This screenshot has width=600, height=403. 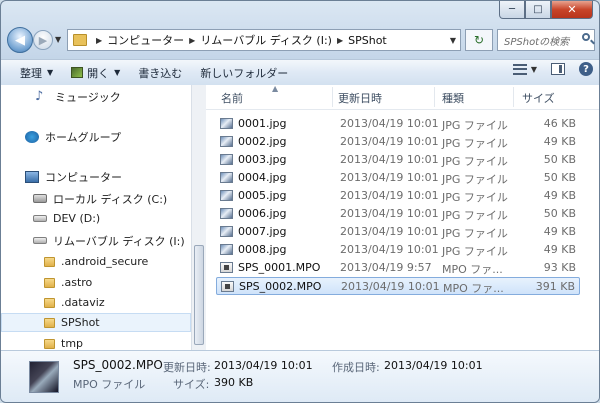 What do you see at coordinates (58, 39) in the screenshot?
I see `recent-pages-dropdown: ▼` at bounding box center [58, 39].